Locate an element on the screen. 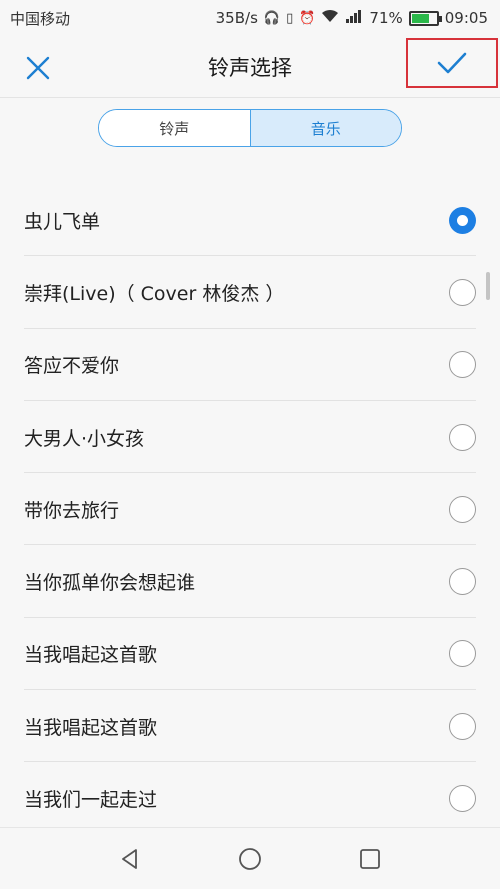  list-item: 带你去旅行 is located at coordinates (250, 509).